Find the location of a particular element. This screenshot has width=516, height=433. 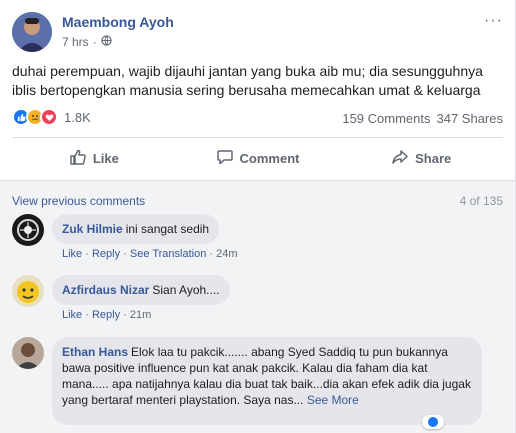

comment-time: 21m is located at coordinates (140, 315).